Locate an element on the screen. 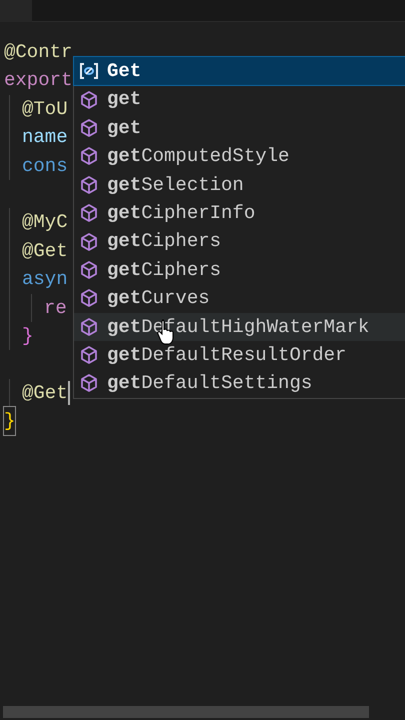 The image size is (405, 720). code-text: name is located at coordinates (45, 137).